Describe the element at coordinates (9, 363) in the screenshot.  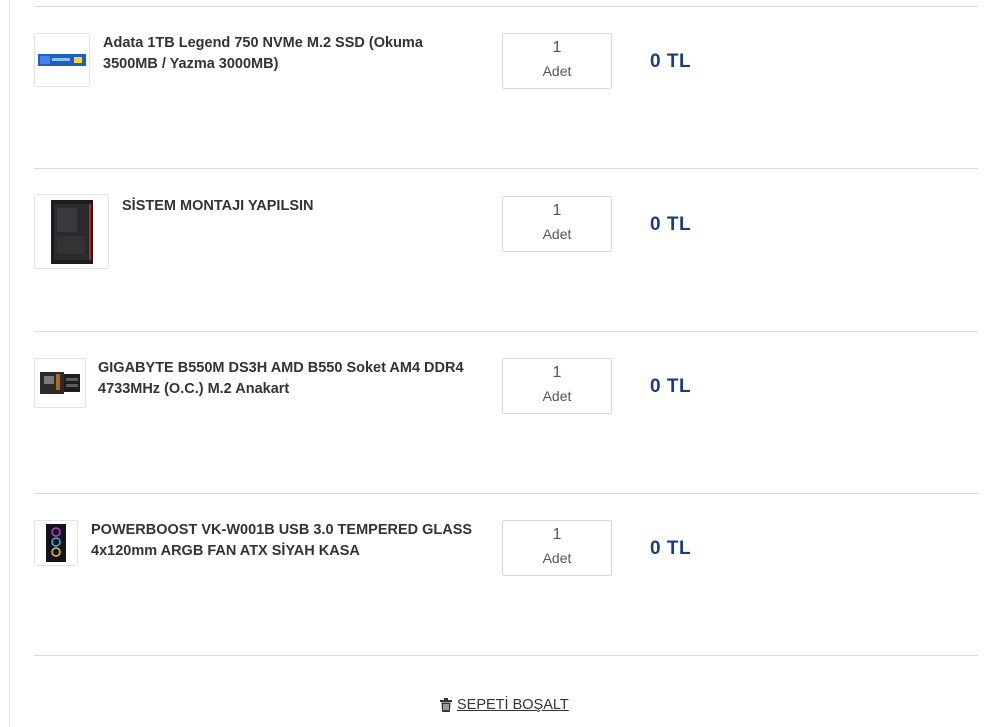
I see `left-divider` at that location.